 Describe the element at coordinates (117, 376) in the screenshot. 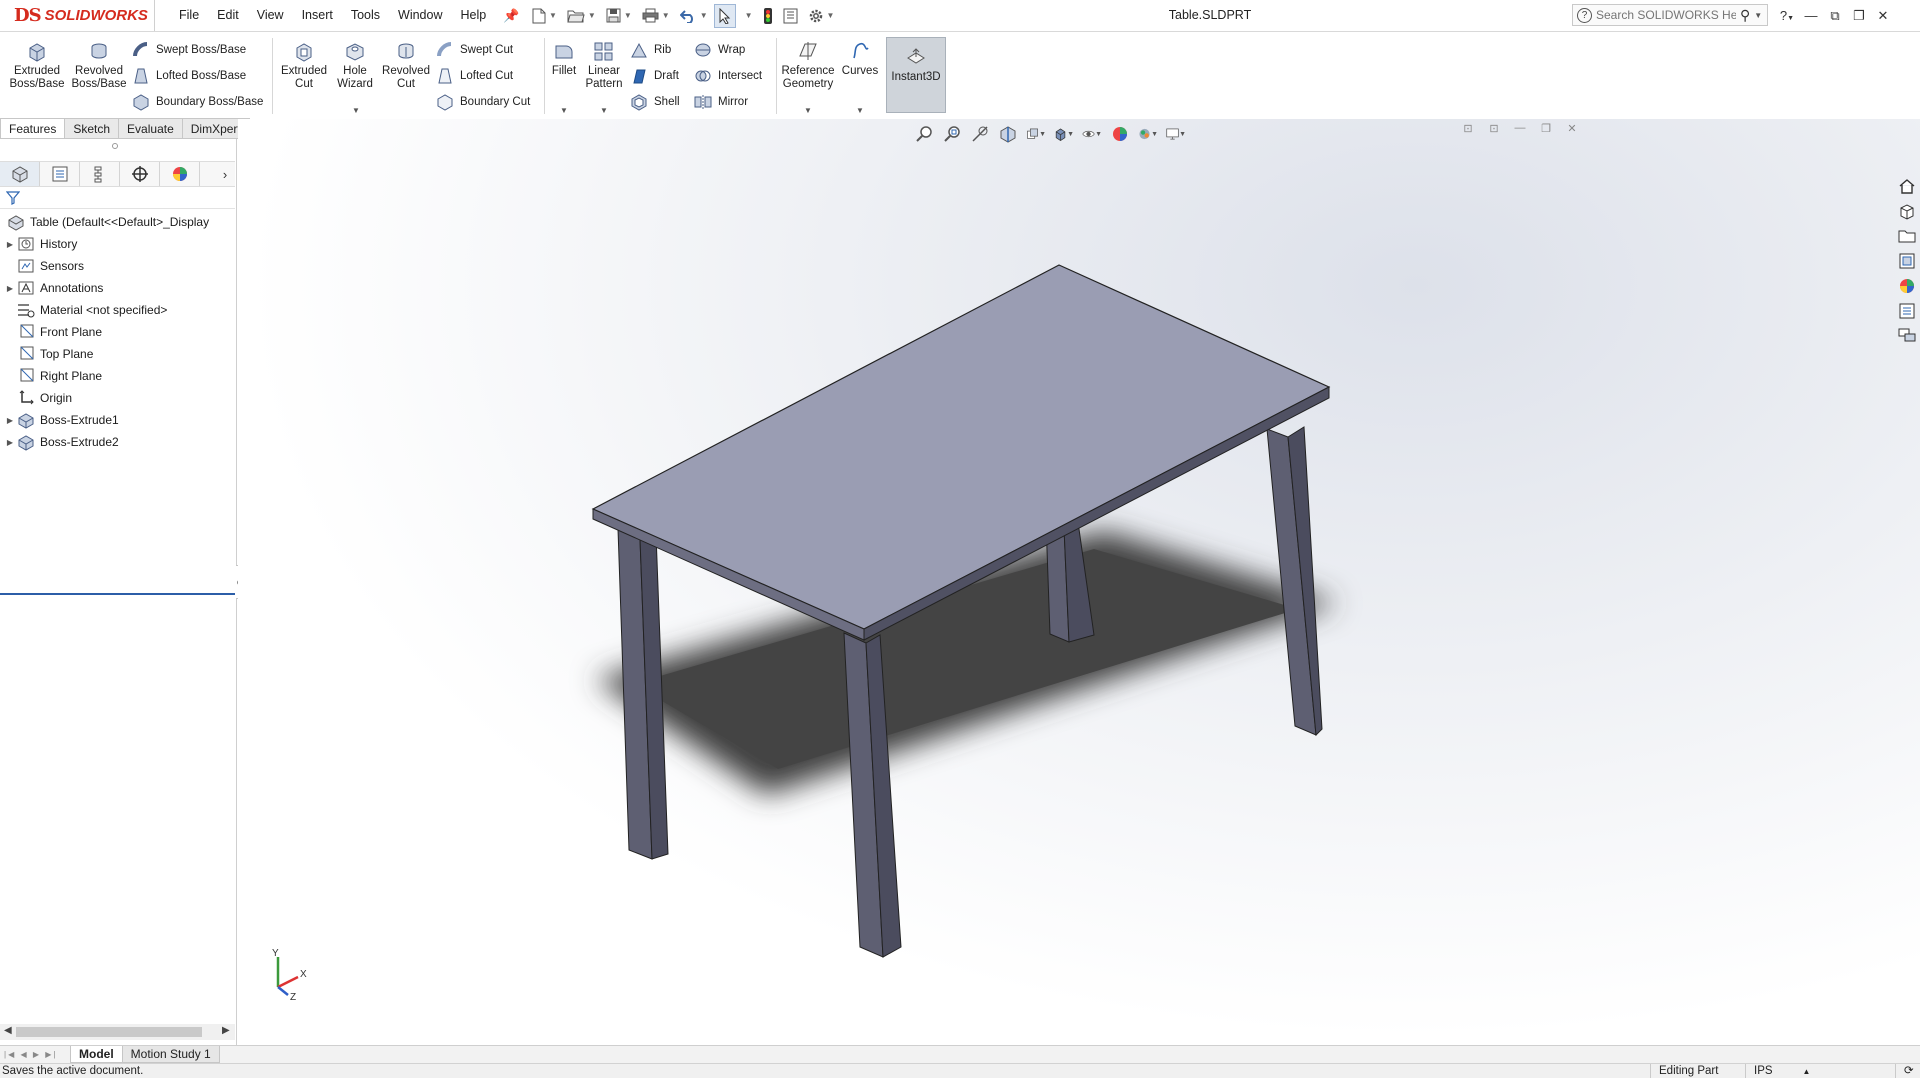

I see `tree-item-right-plane: Right Plane` at that location.